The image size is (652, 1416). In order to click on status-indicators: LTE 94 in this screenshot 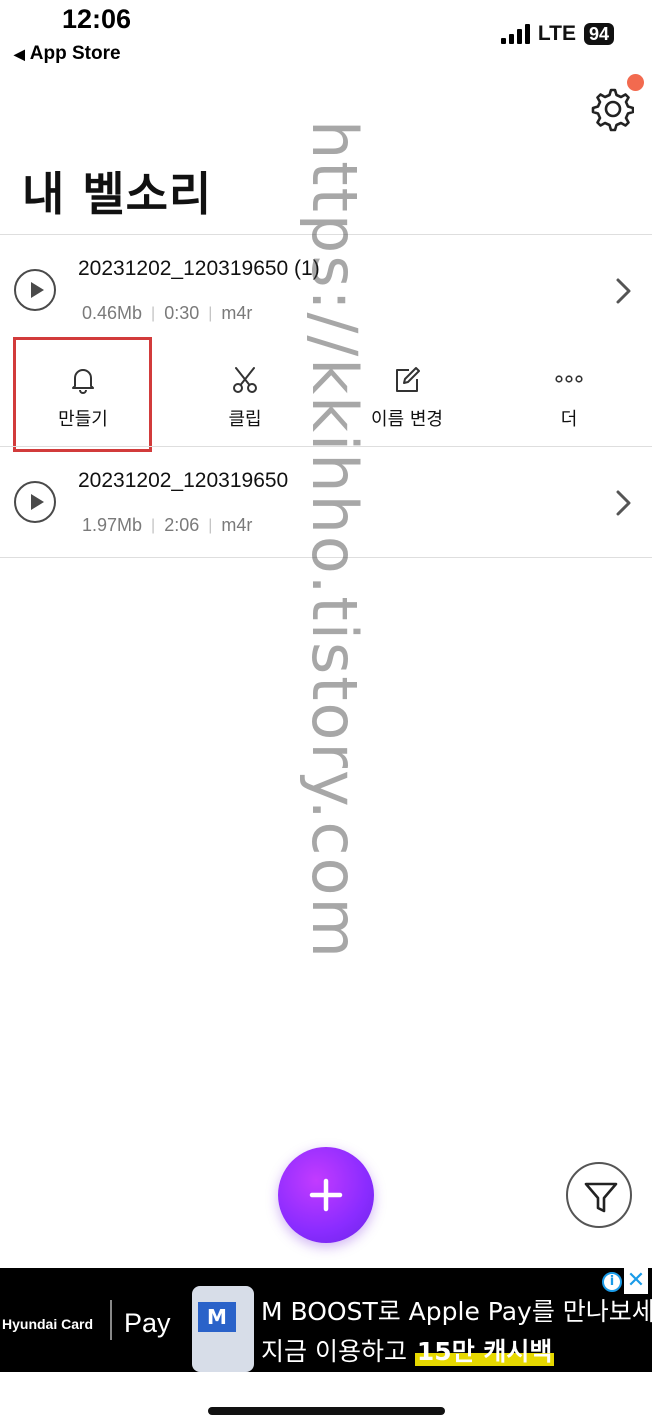, I will do `click(557, 34)`.